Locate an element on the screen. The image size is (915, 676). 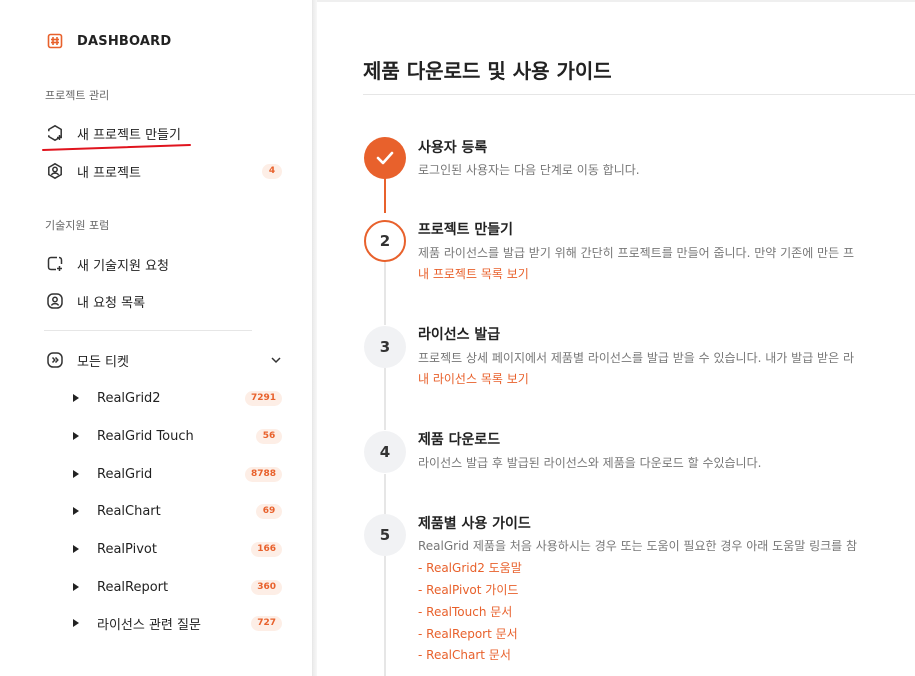
step-5-title: 제품별 사용 가이드 is located at coordinates (474, 524).